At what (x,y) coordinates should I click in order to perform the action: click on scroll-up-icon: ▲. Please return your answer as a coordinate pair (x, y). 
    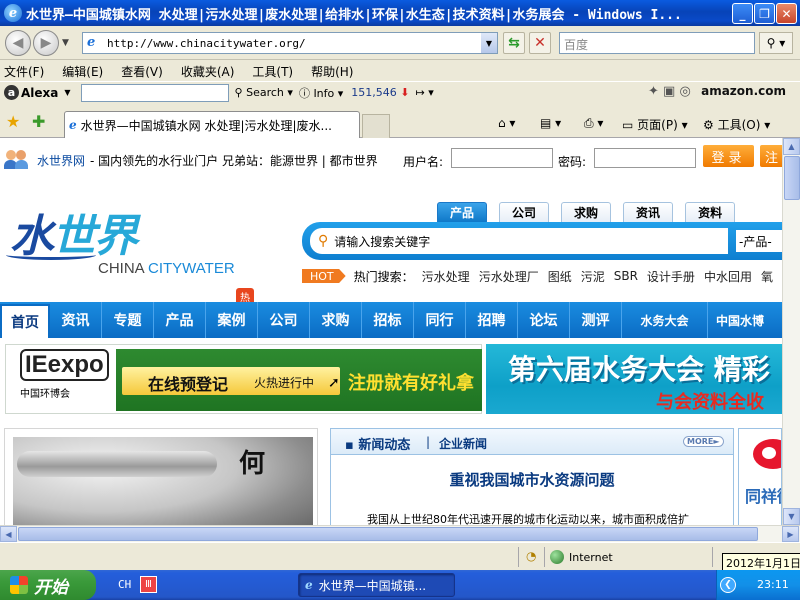
    Looking at the image, I should click on (791, 146).